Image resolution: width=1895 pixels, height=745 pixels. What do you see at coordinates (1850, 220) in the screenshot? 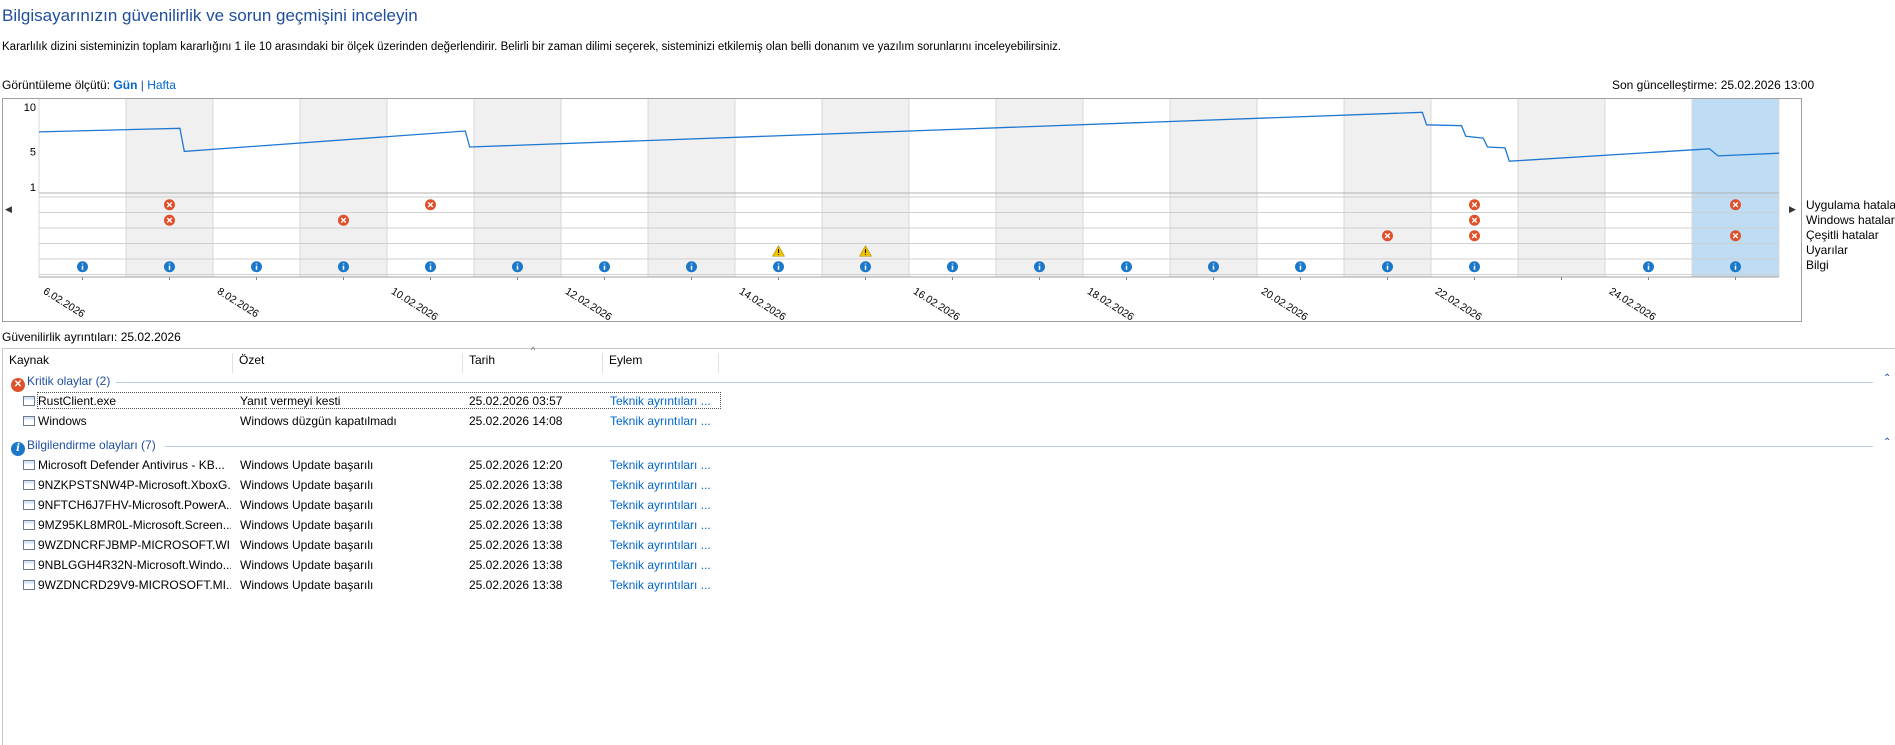
I see `row-label-windows-errors: Windows hataları` at bounding box center [1850, 220].